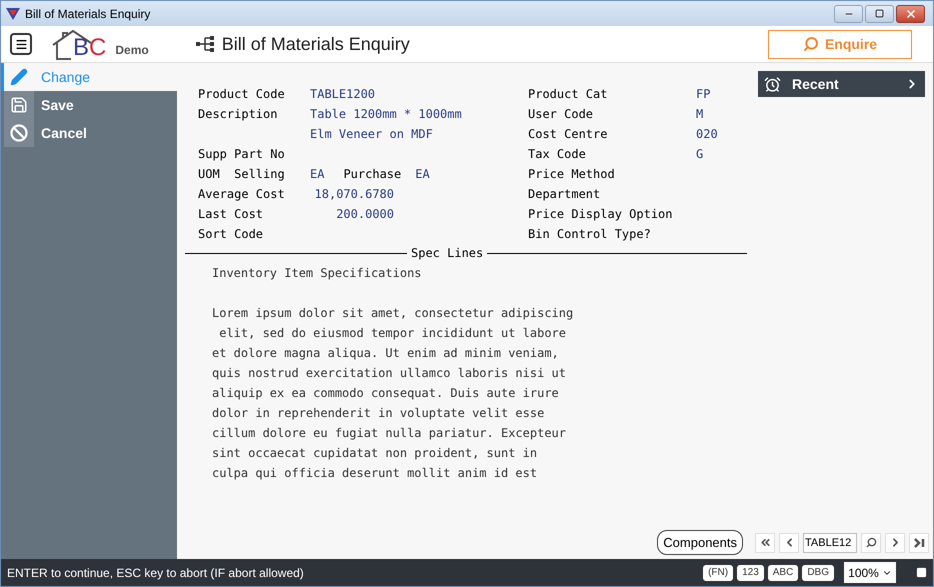  Describe the element at coordinates (590, 234) in the screenshot. I see `field-label: Bin Control Type?` at that location.